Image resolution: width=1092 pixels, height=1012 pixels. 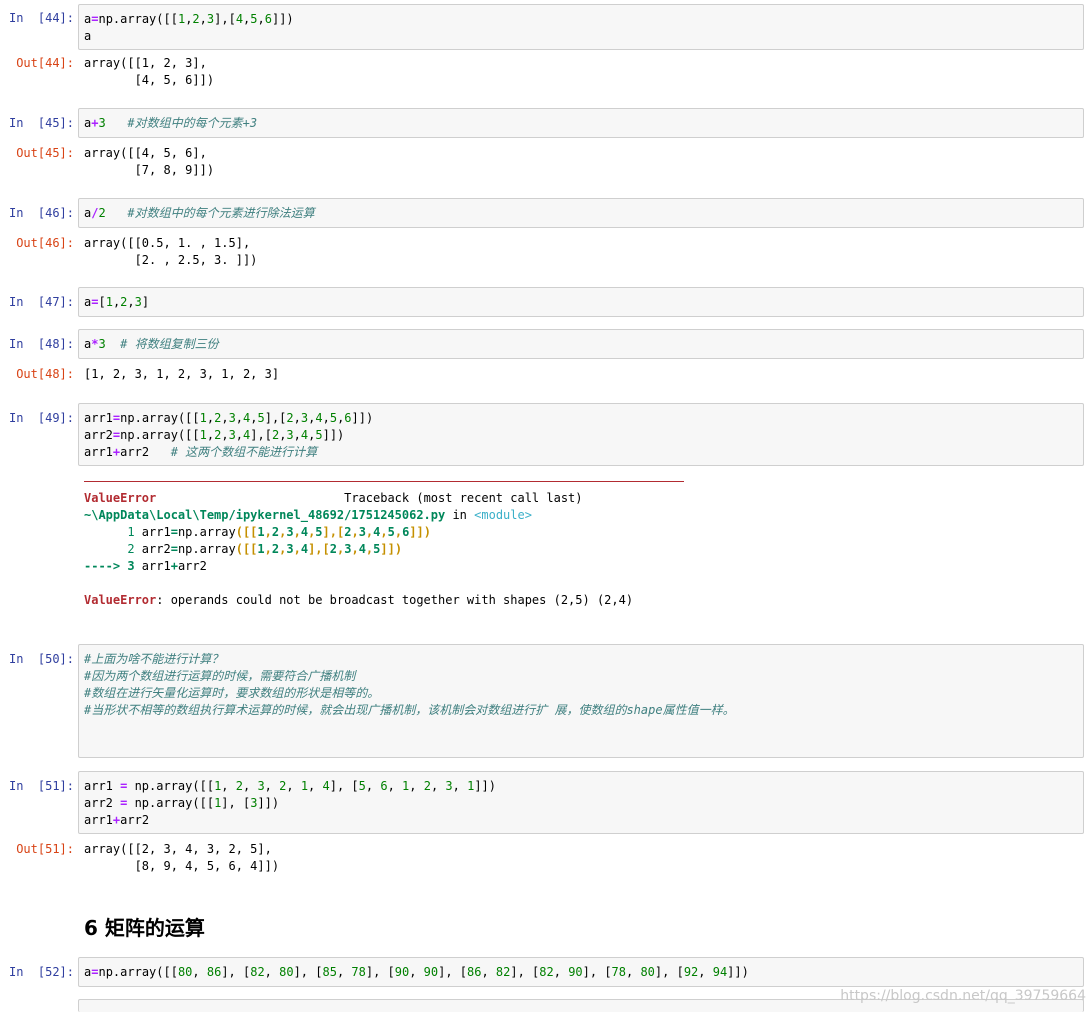 What do you see at coordinates (41, 418) in the screenshot?
I see `in-prompt-49: In [49]:` at bounding box center [41, 418].